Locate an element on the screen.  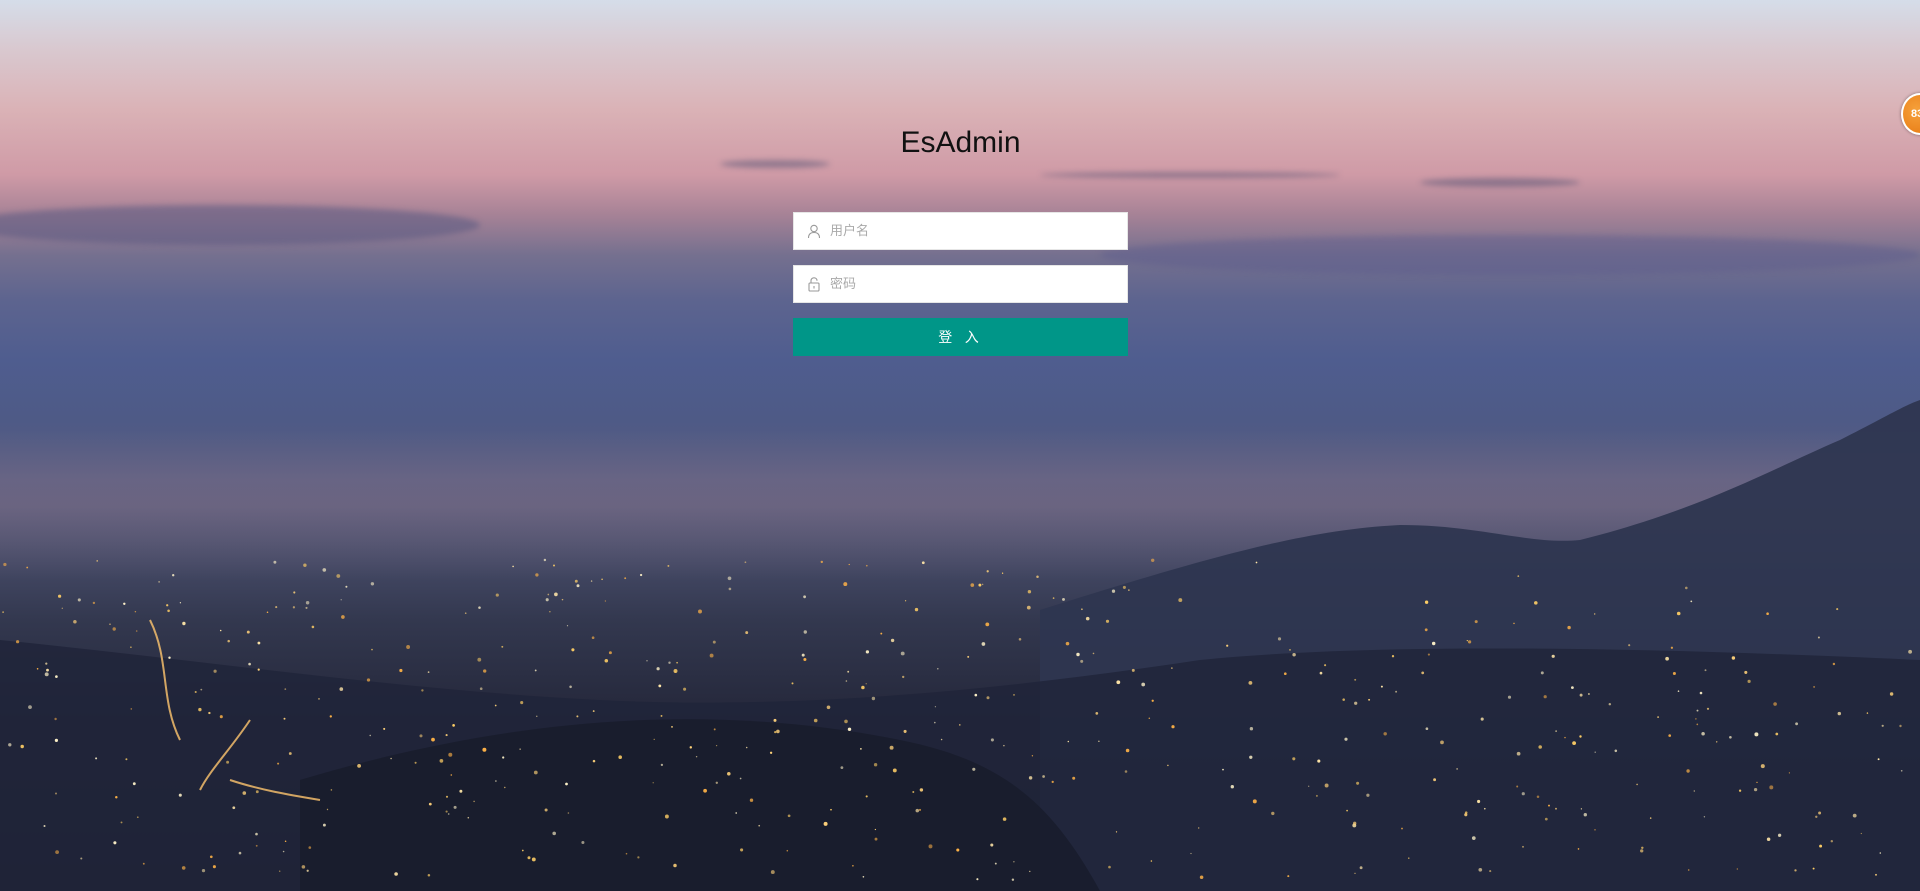
username-field is located at coordinates (960, 231).